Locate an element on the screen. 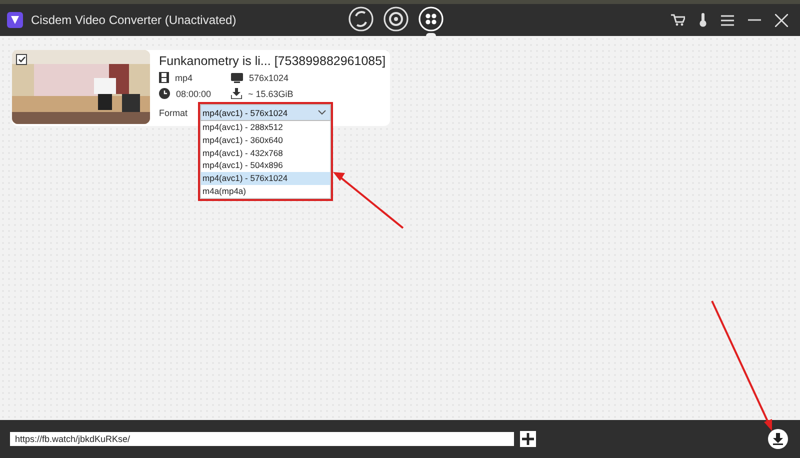 This screenshot has width=800, height=458. format-option: mp4(avc1) - 360x640 is located at coordinates (265, 140).